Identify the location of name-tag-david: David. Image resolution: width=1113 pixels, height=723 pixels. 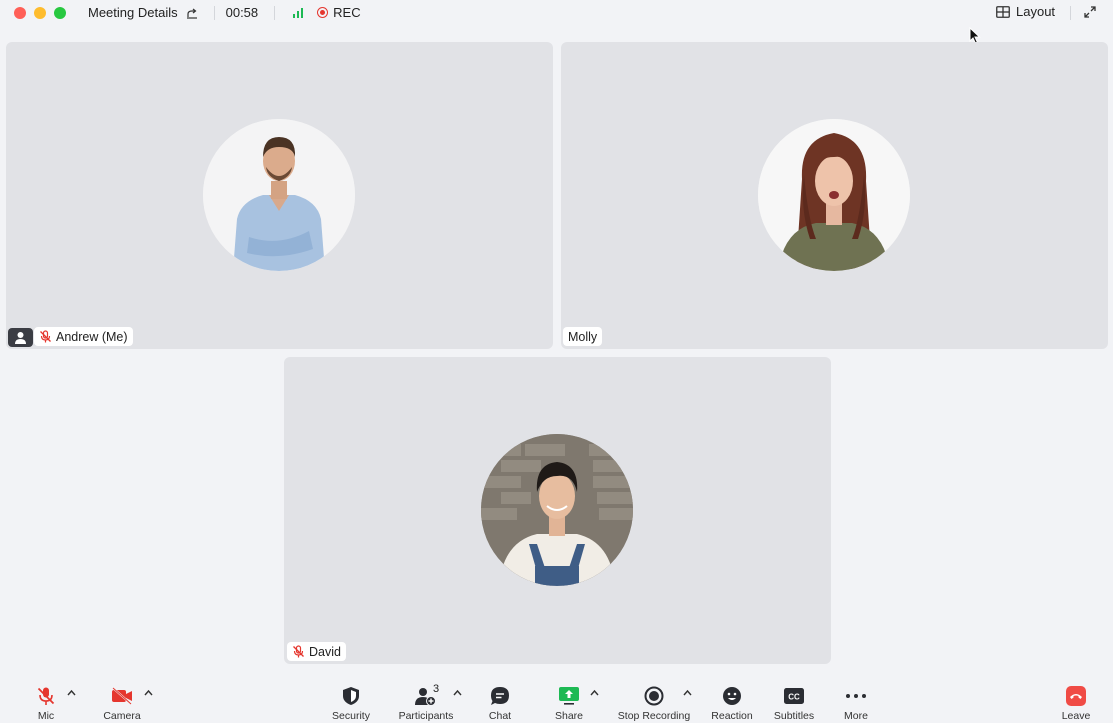
(316, 651).